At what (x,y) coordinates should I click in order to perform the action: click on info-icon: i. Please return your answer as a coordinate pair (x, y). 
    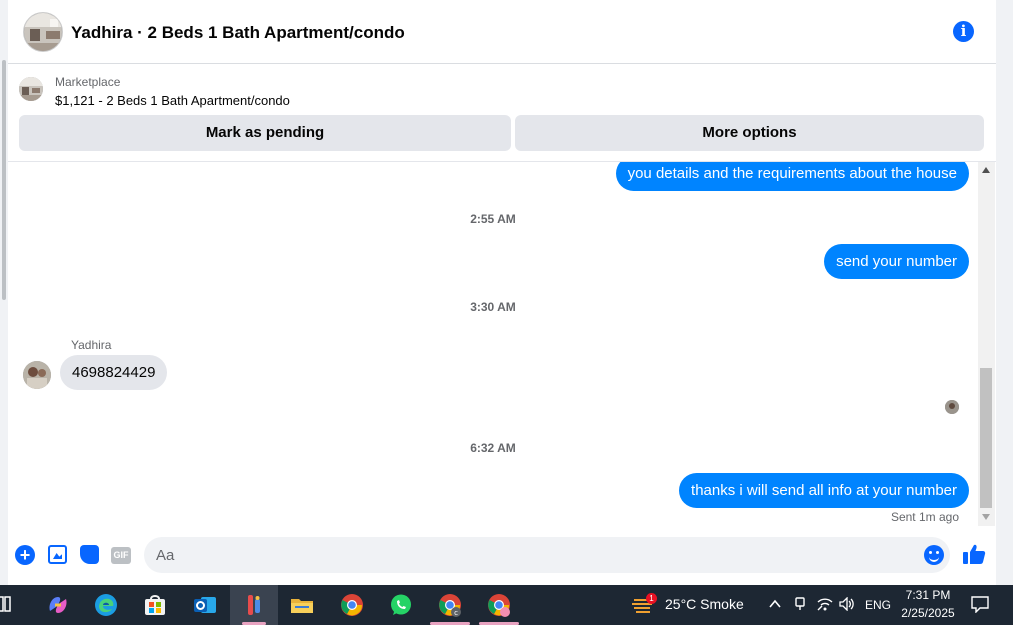
    Looking at the image, I should click on (963, 31).